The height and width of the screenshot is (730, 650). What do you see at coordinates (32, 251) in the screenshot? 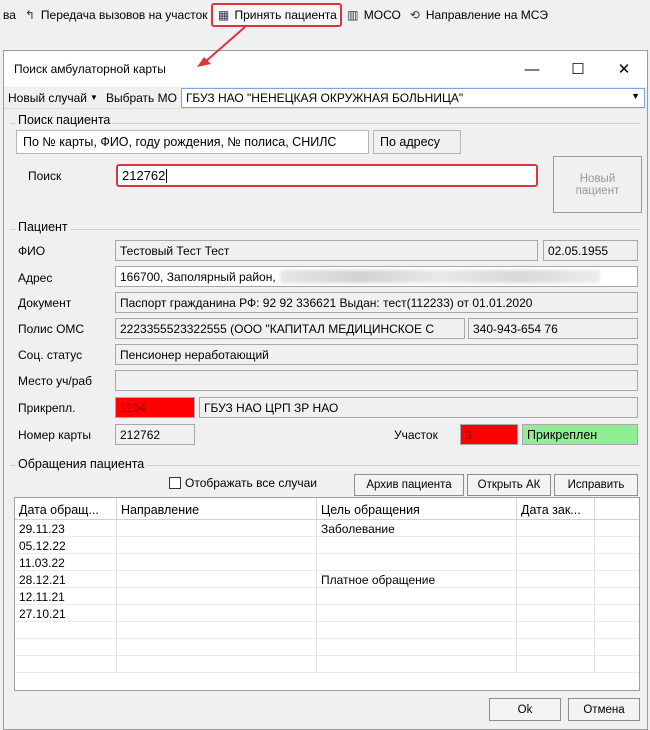
I see `fio-label: ФИО` at bounding box center [32, 251].